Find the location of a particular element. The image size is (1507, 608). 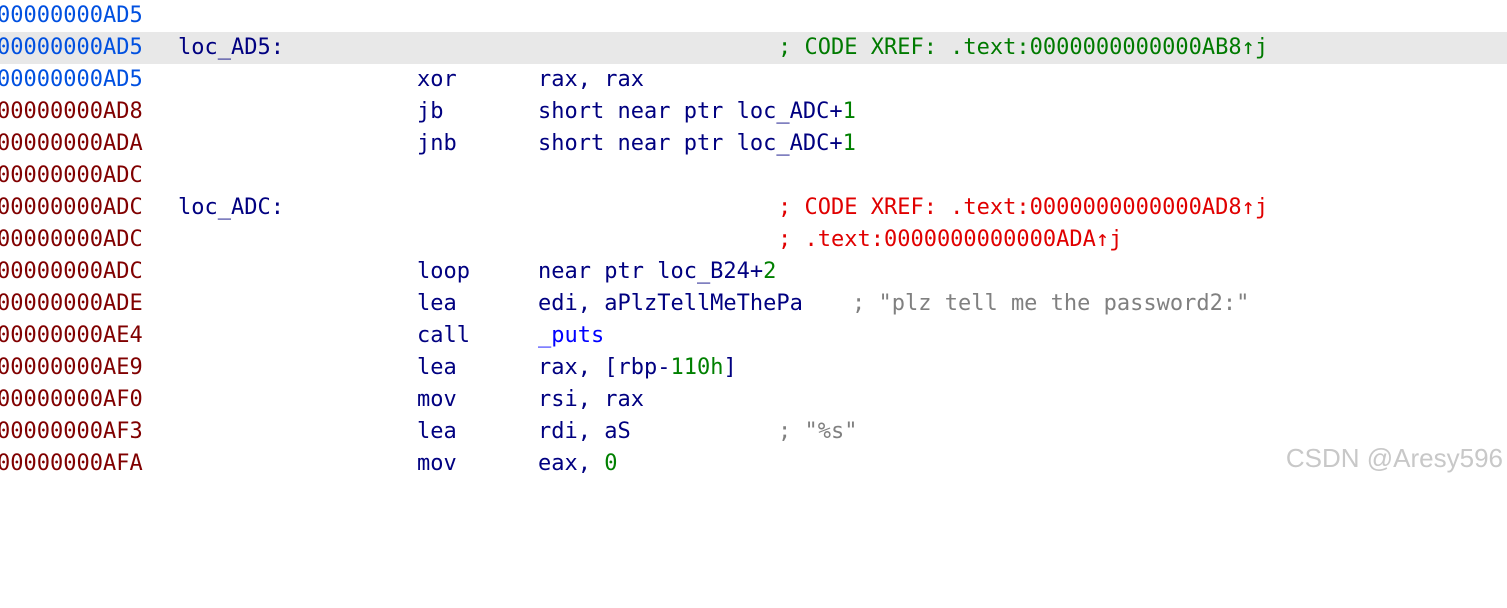

listing-line: 00000000AF0 mov rsi, rax is located at coordinates (753, 400).